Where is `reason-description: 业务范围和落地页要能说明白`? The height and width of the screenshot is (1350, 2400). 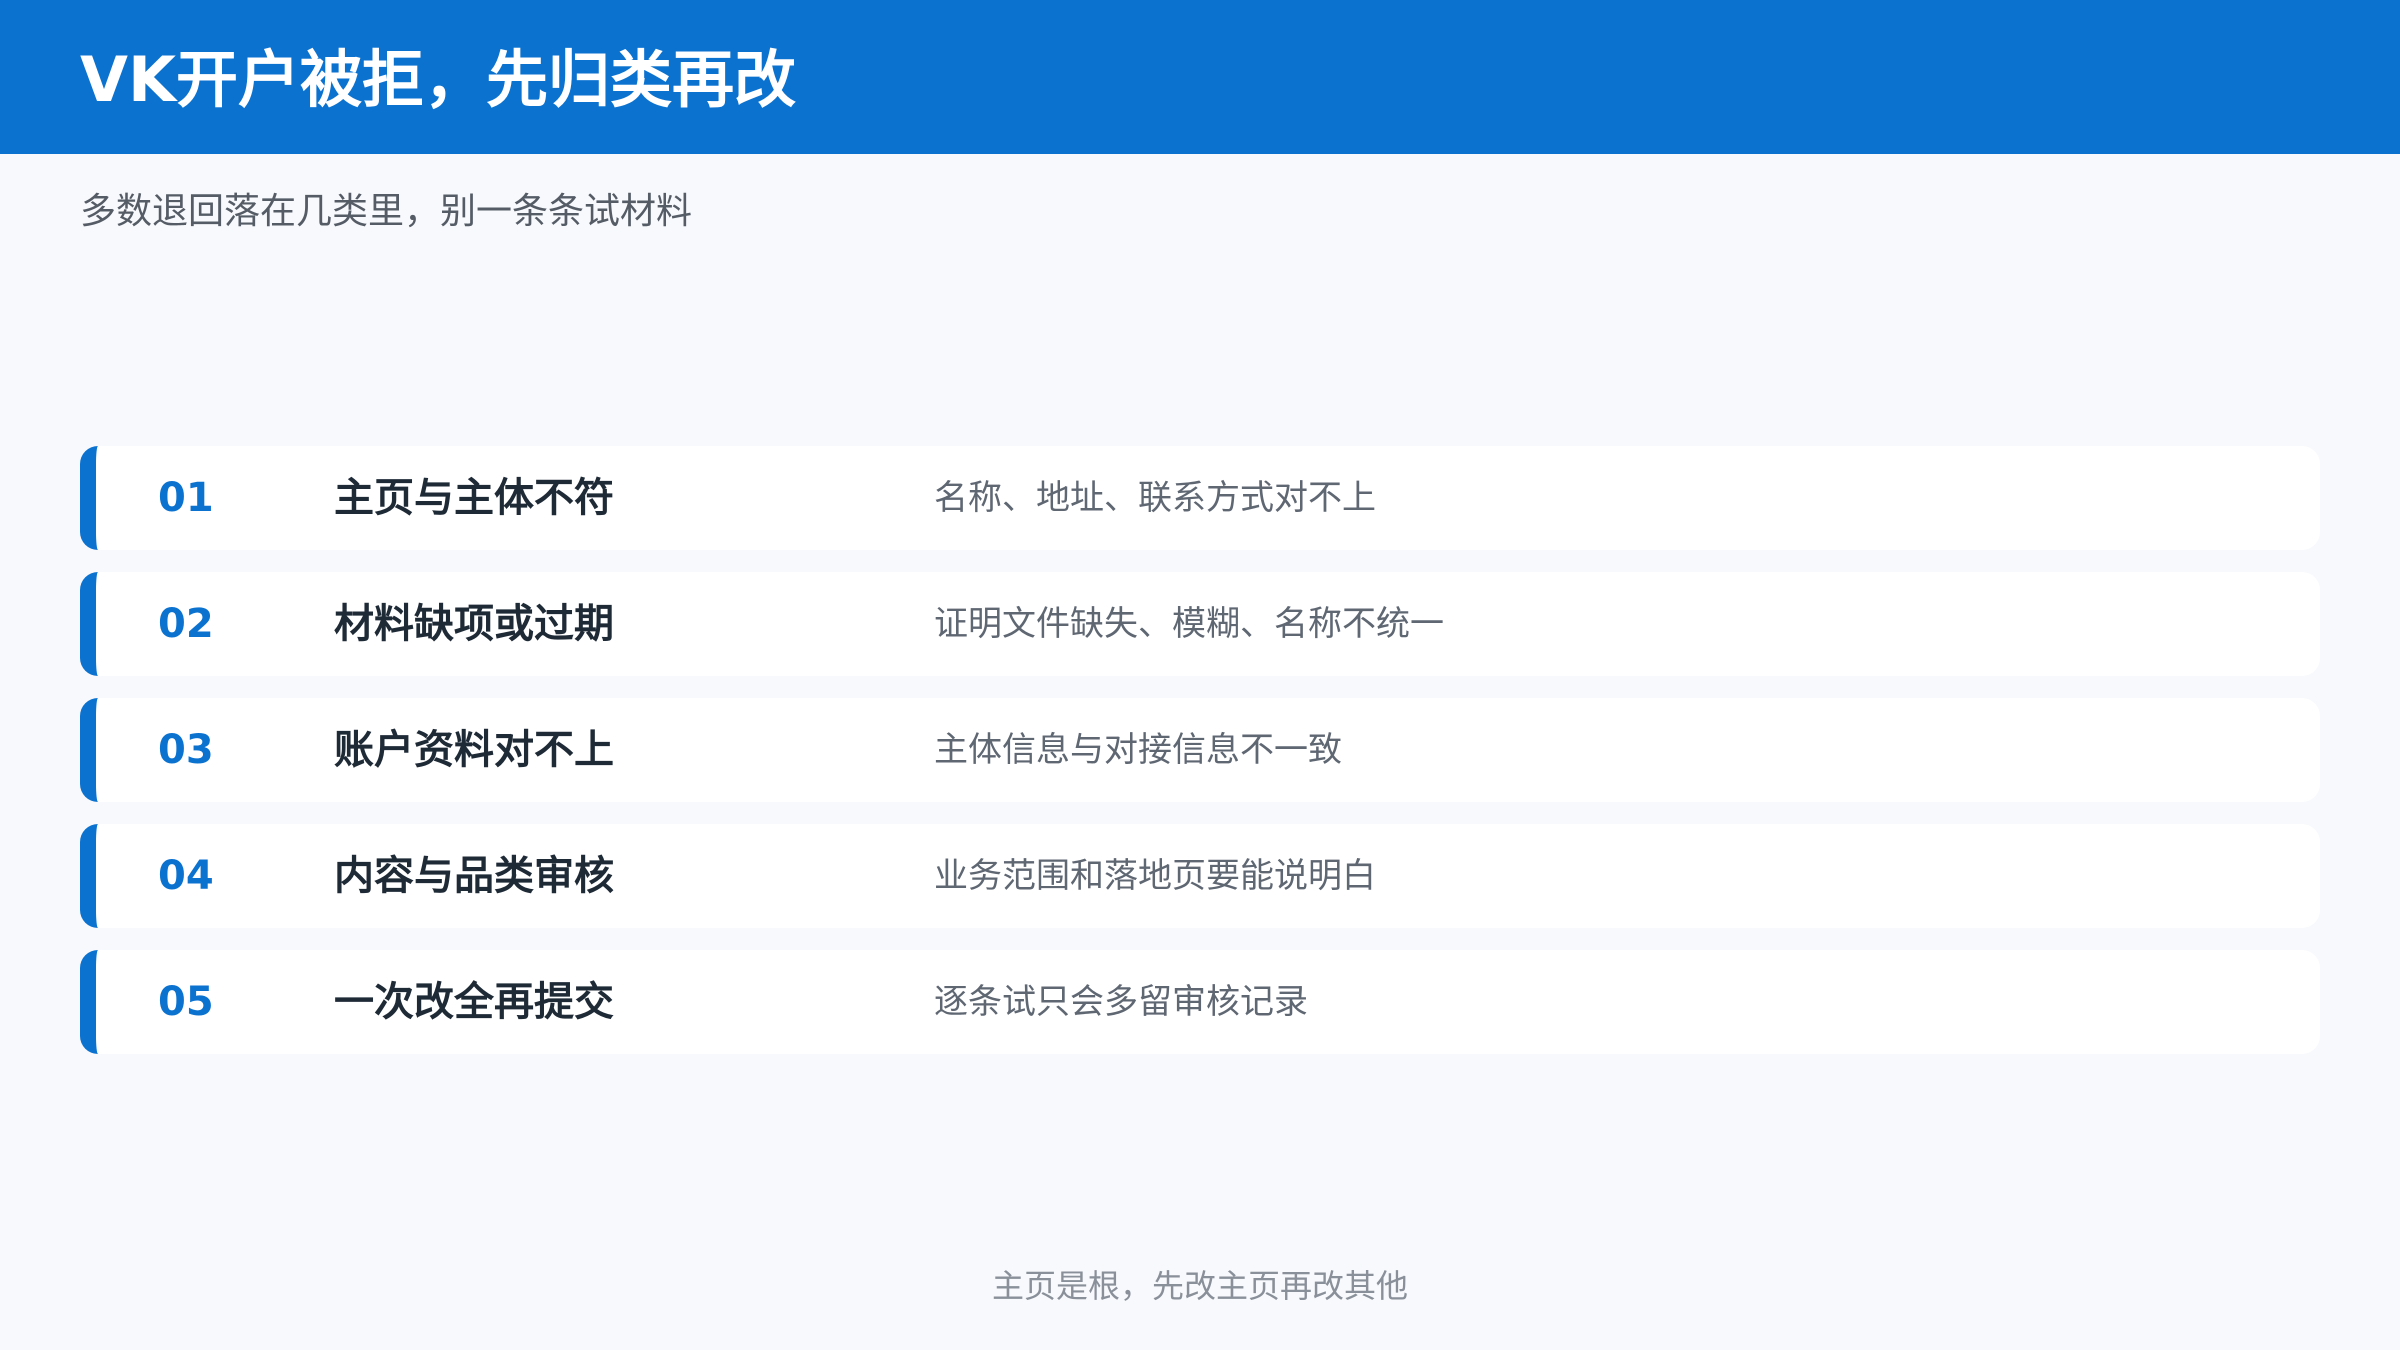
reason-description: 业务范围和落地页要能说明白 is located at coordinates (1155, 876).